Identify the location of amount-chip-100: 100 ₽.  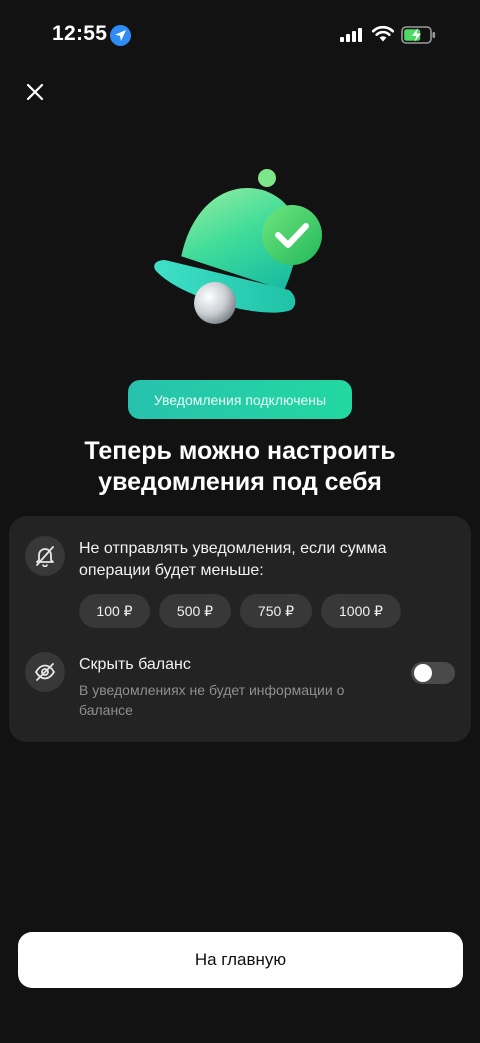
(114, 611).